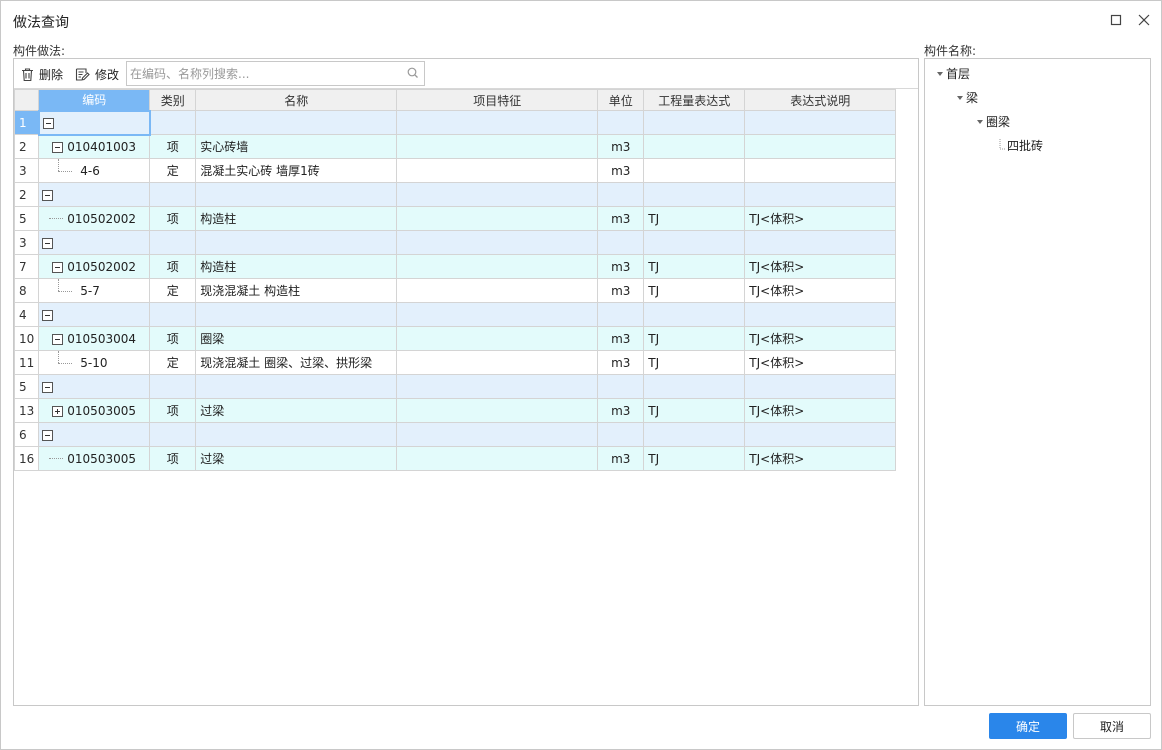 The width and height of the screenshot is (1162, 750). I want to click on name-cell: 构造柱, so click(296, 218).